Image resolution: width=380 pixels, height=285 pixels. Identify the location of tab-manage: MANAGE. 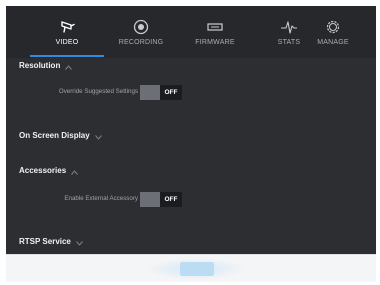
(333, 32).